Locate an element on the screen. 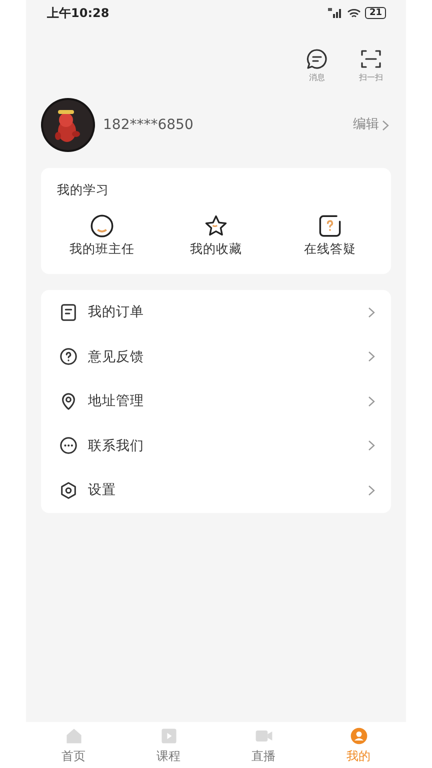  smile-icon is located at coordinates (102, 226).